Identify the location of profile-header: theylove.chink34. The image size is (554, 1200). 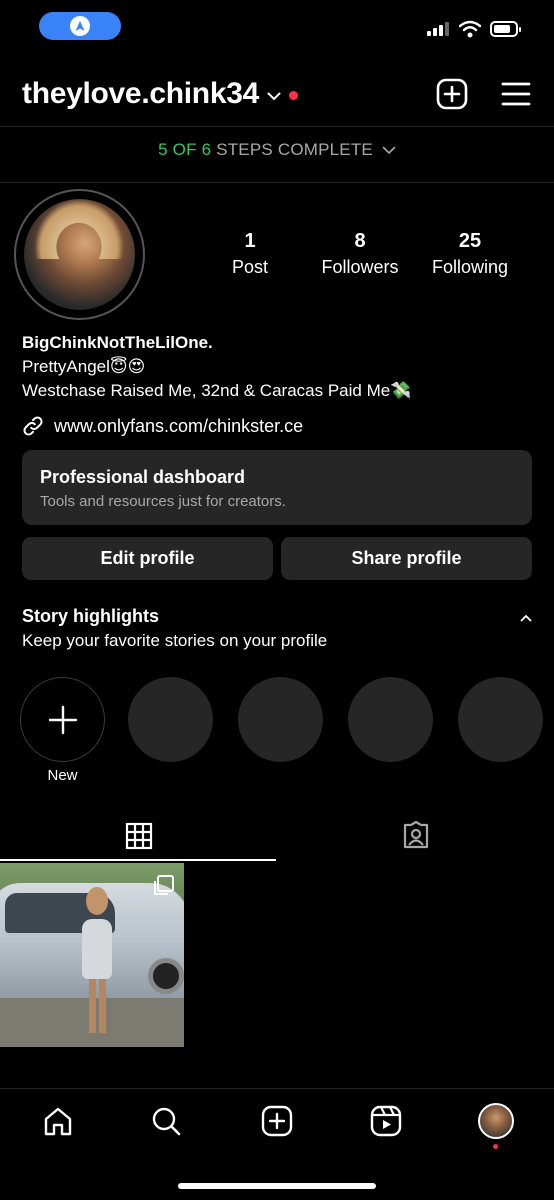
(277, 94).